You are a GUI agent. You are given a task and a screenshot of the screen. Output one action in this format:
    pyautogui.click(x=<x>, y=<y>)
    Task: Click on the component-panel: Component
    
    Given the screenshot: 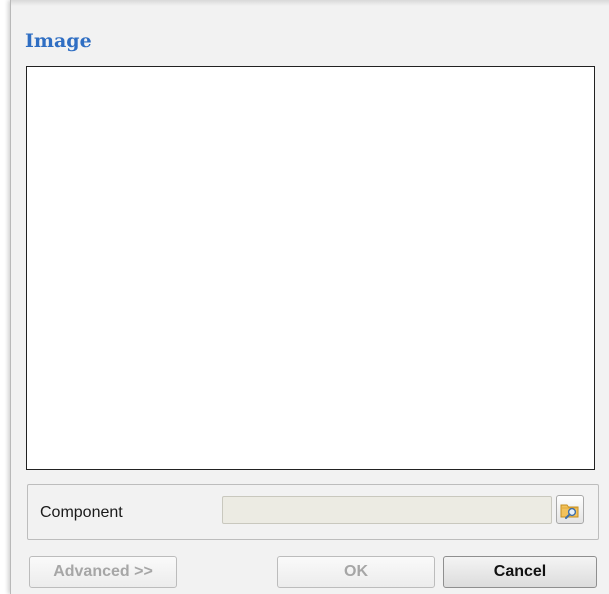 What is the action you would take?
    pyautogui.click(x=313, y=512)
    